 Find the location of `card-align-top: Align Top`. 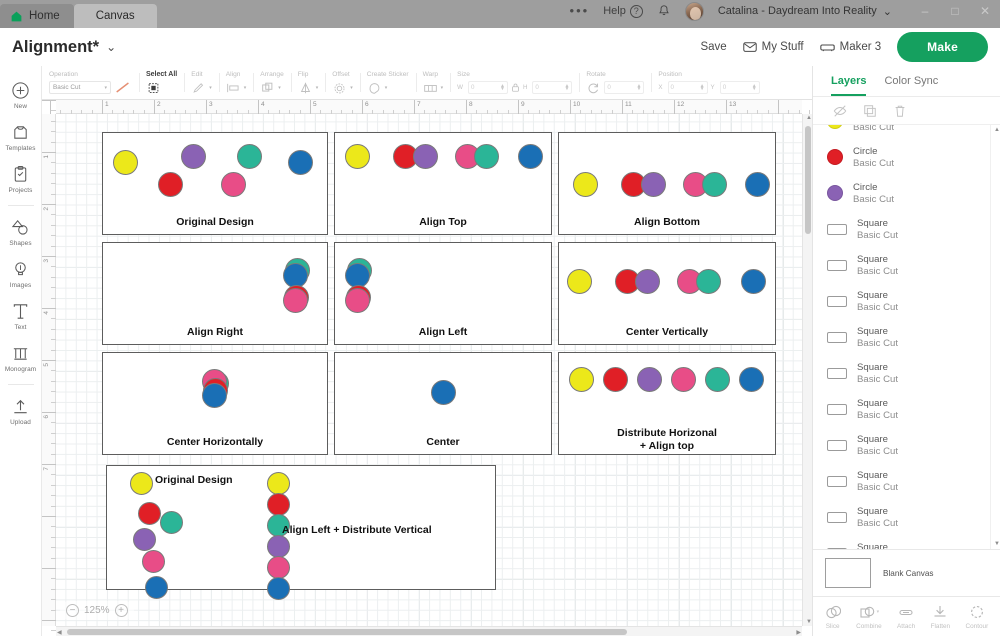

card-align-top: Align Top is located at coordinates (443, 183).